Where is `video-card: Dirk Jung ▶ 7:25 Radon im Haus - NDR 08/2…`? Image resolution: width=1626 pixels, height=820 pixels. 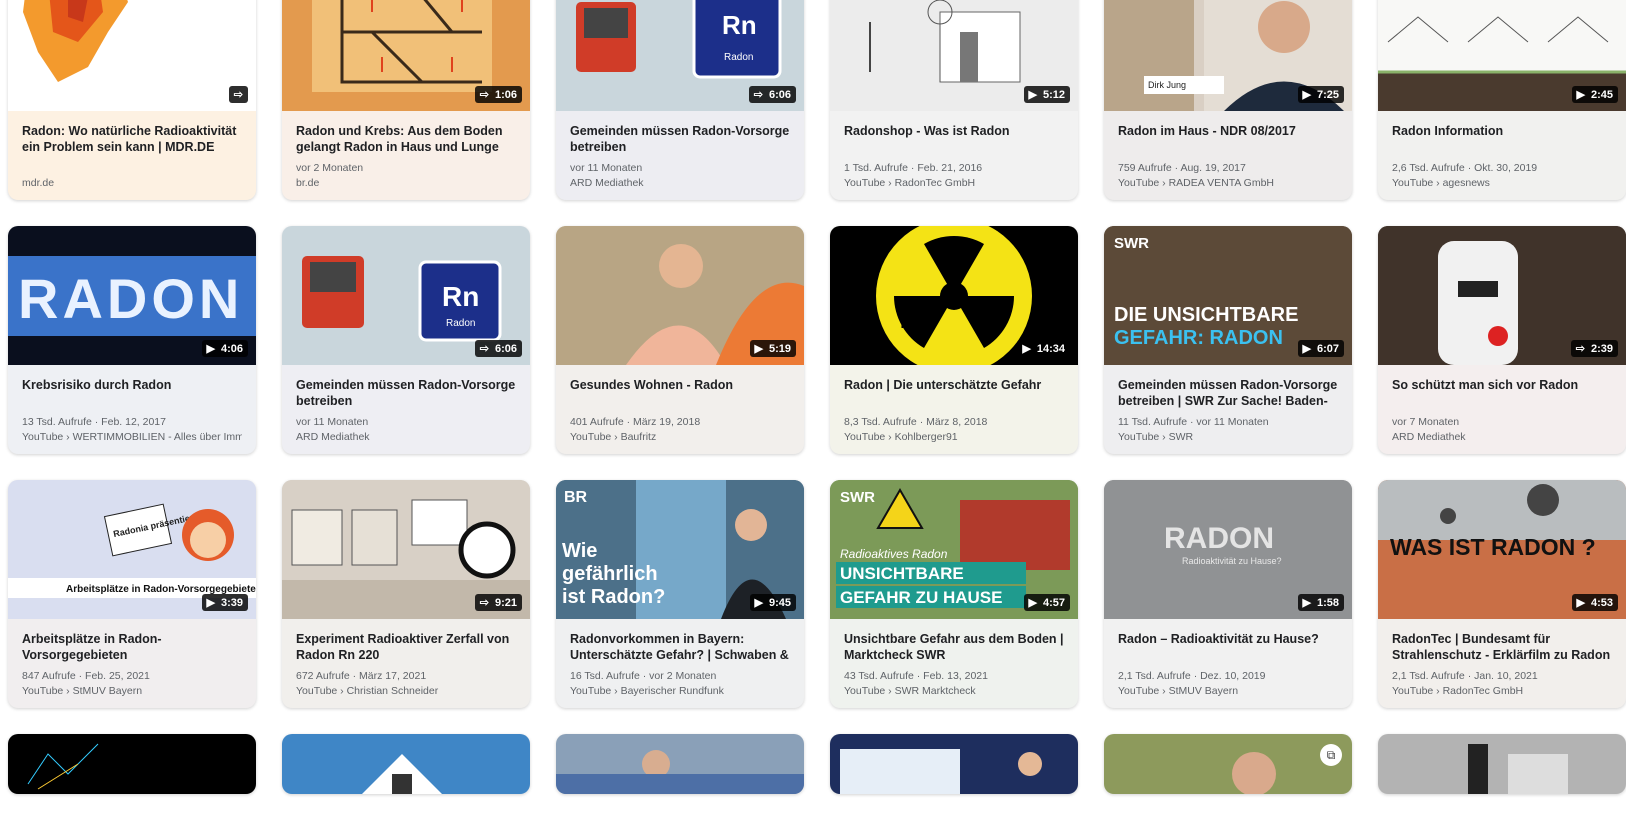
video-card: Dirk Jung ▶ 7:25 Radon im Haus - NDR 08/2… is located at coordinates (1228, 100).